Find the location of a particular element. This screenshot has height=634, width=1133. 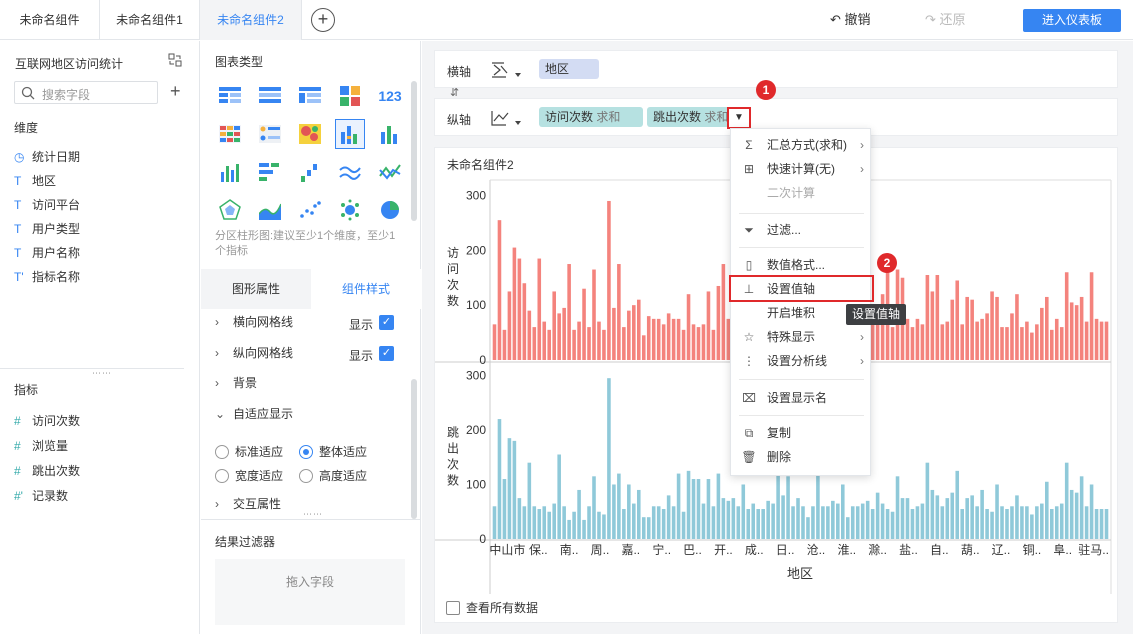

tab-component: 未命名组件 is located at coordinates (50, 20).